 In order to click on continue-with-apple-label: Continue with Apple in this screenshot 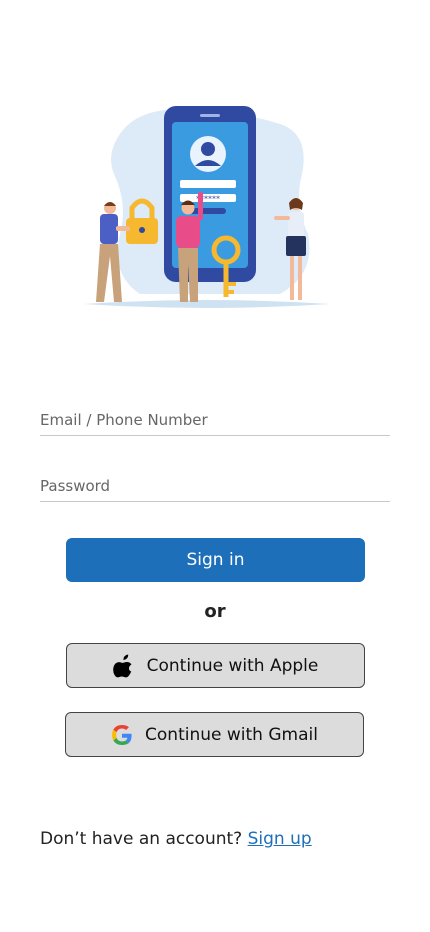, I will do `click(232, 665)`.